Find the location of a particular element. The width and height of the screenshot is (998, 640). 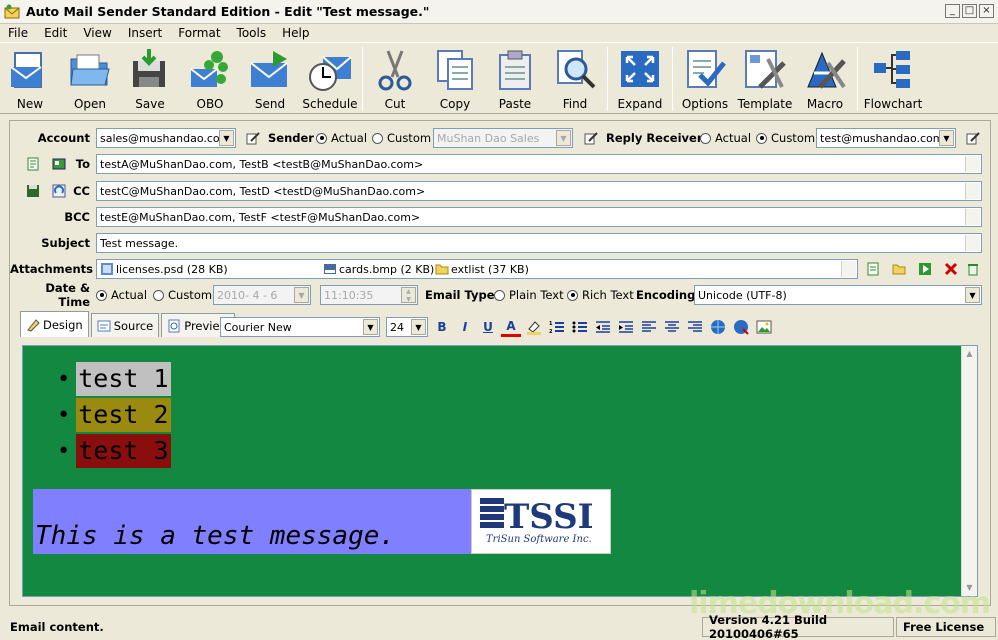

menu-view: View is located at coordinates (97, 33).